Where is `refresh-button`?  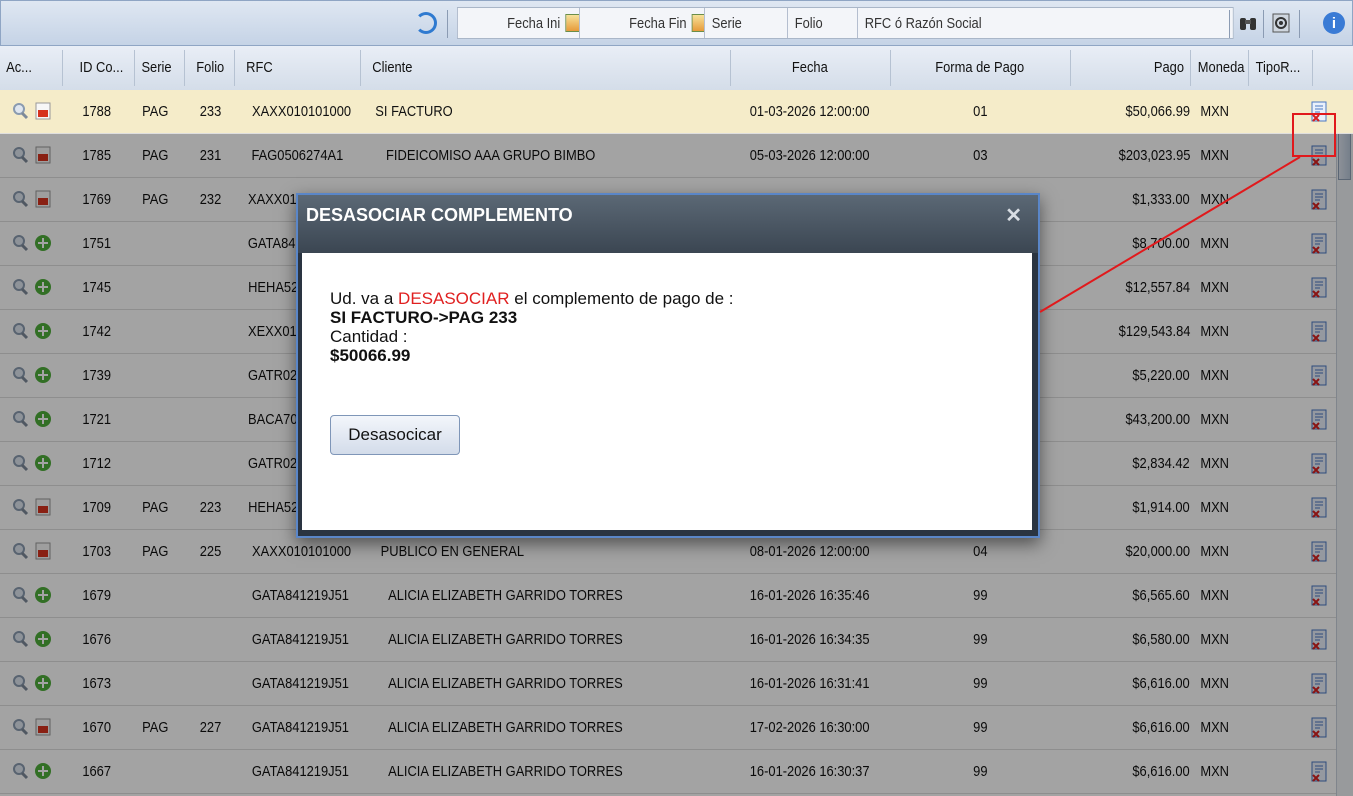
refresh-button is located at coordinates (426, 23).